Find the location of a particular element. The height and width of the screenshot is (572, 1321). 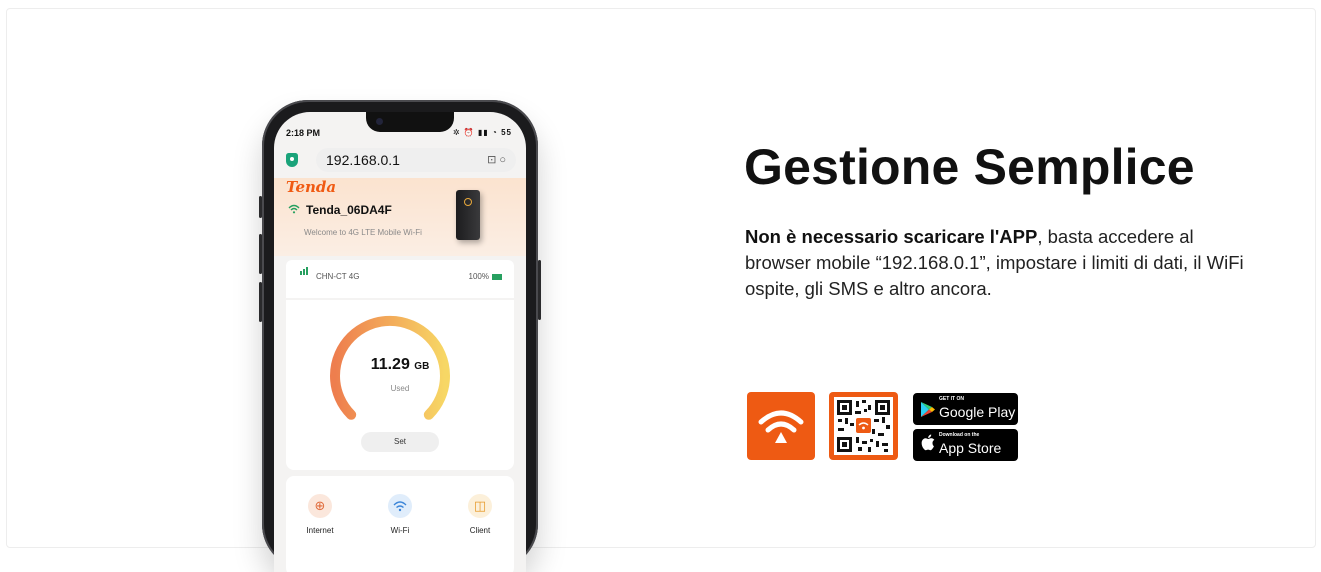

menu-item-client: ◫ Client is located at coordinates (480, 514).